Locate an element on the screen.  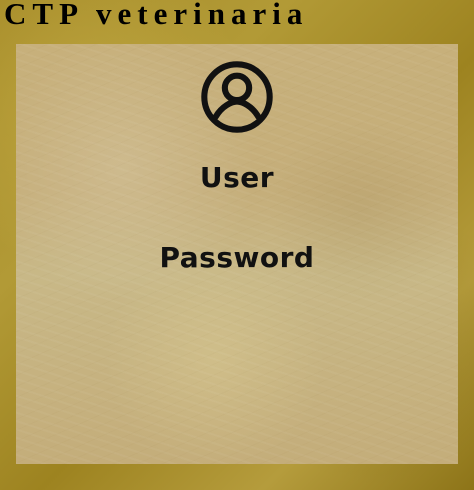
user-icon is located at coordinates (237, 97).